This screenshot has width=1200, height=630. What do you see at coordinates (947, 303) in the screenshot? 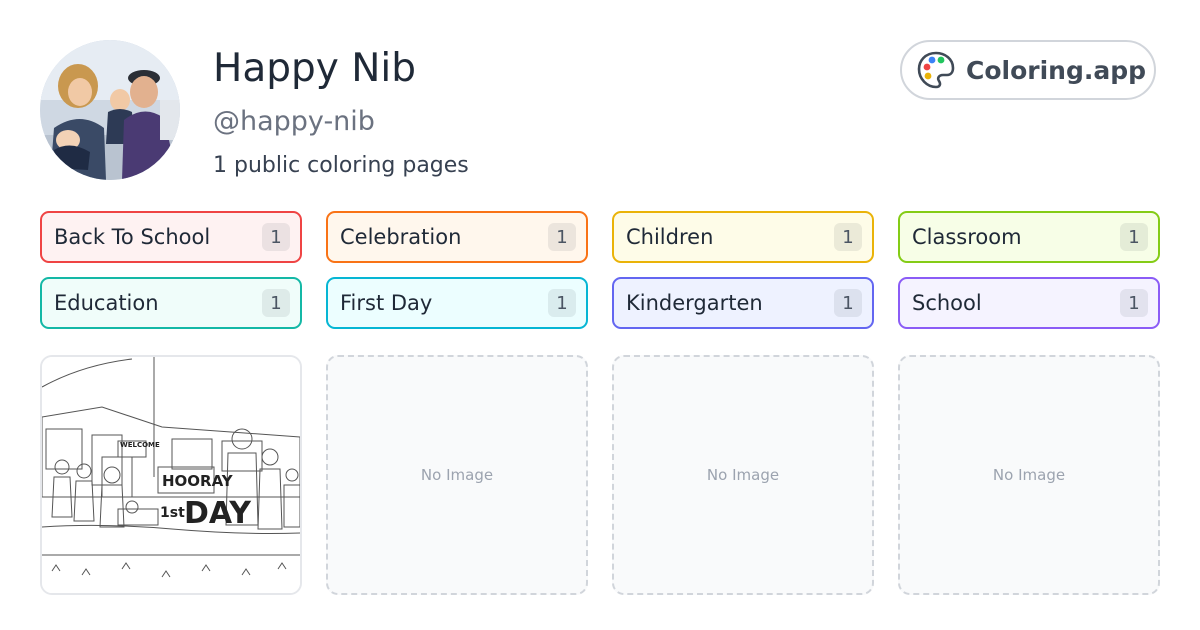
I see `tag-label: School` at bounding box center [947, 303].